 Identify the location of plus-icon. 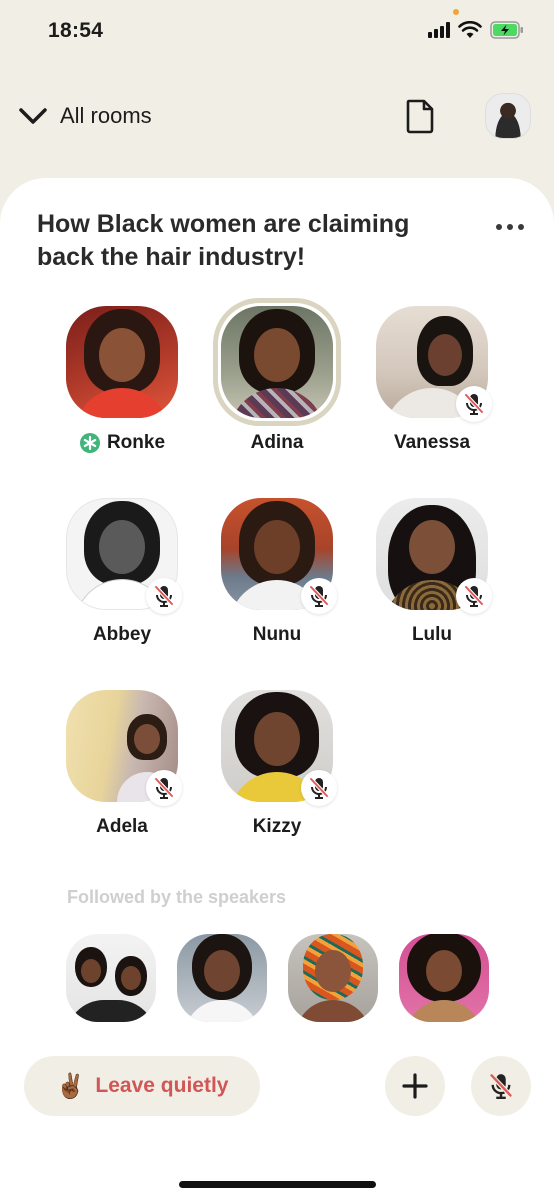
(415, 1086).